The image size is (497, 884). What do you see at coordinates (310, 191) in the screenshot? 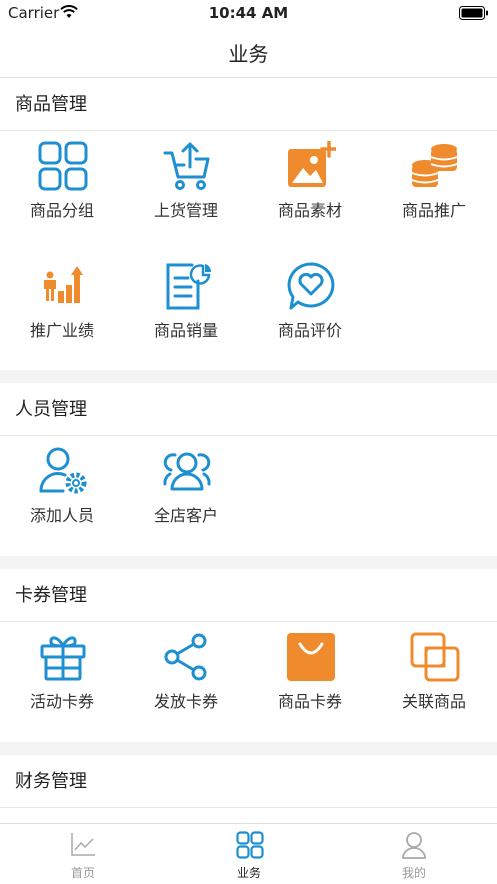
I see `item-goods-material: 商品素材` at bounding box center [310, 191].